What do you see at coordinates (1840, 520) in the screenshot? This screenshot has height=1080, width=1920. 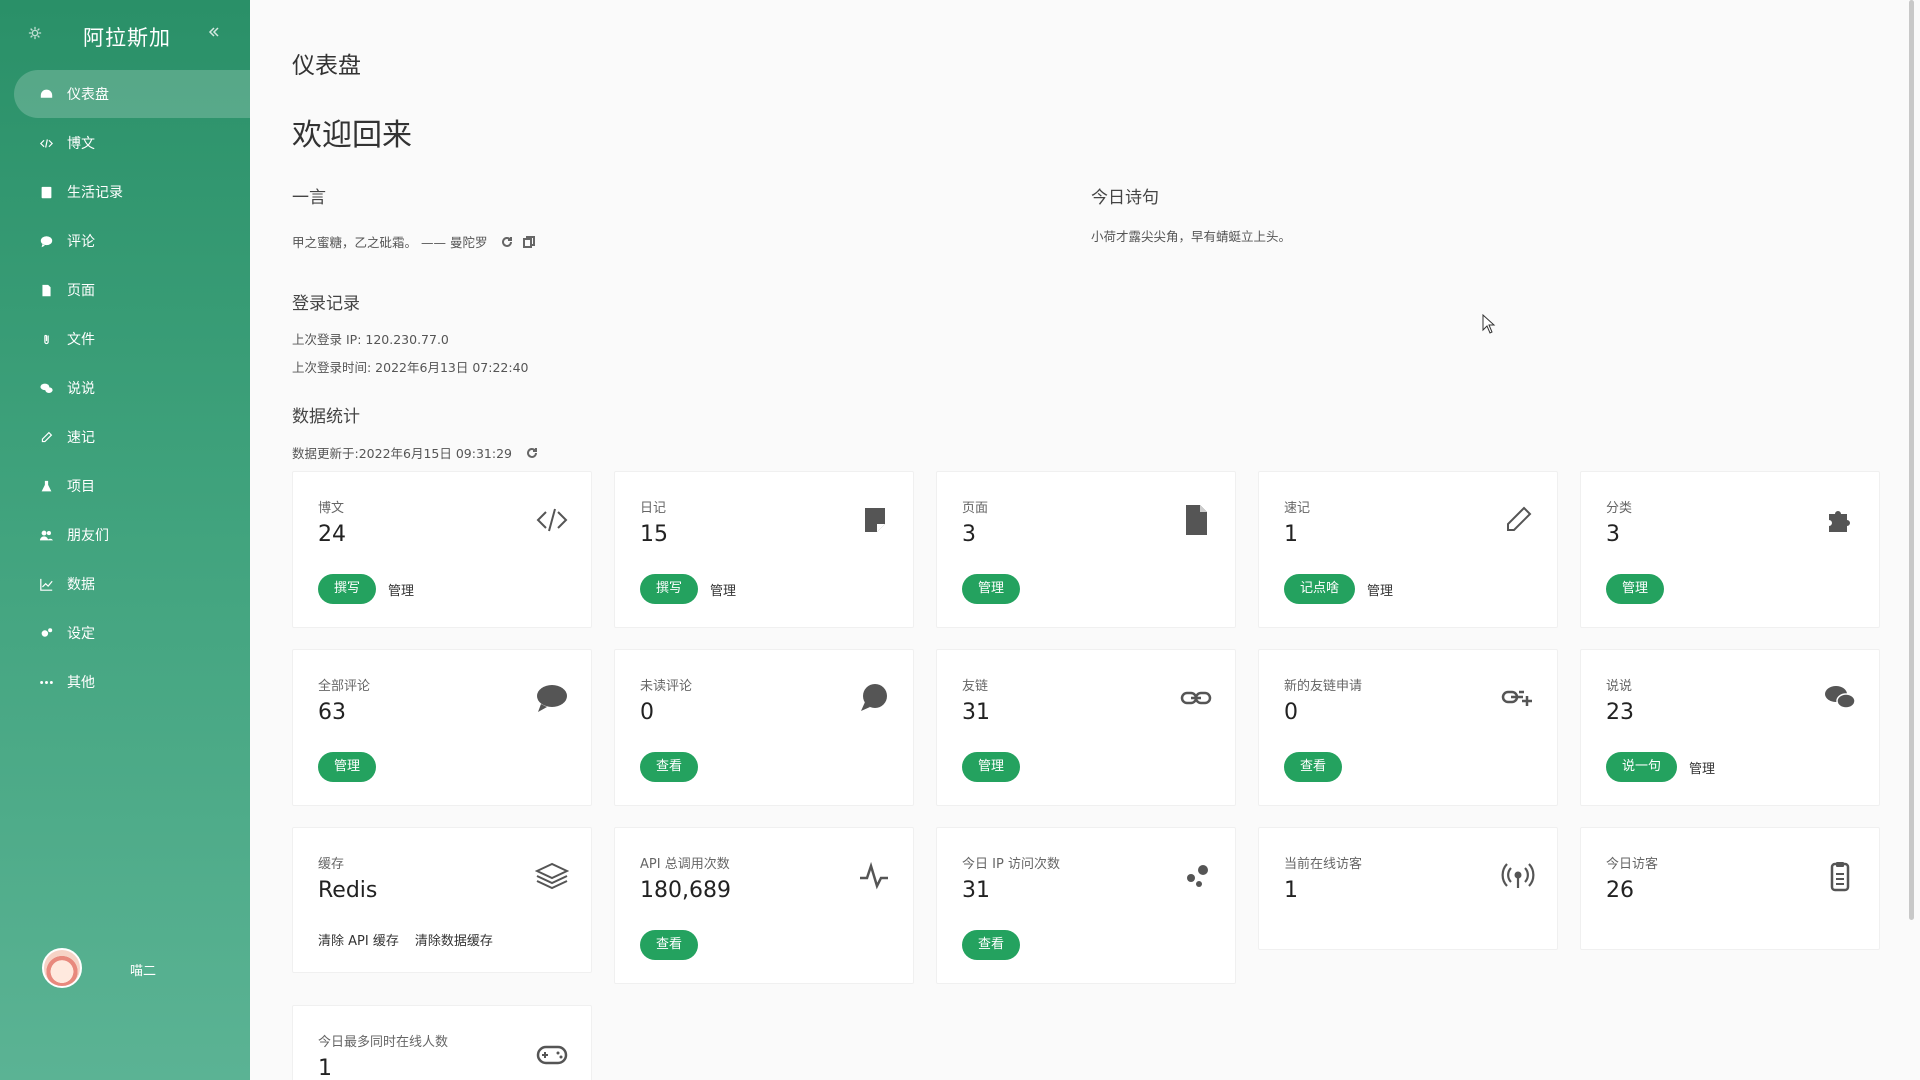 I see `puzzle-icon` at bounding box center [1840, 520].